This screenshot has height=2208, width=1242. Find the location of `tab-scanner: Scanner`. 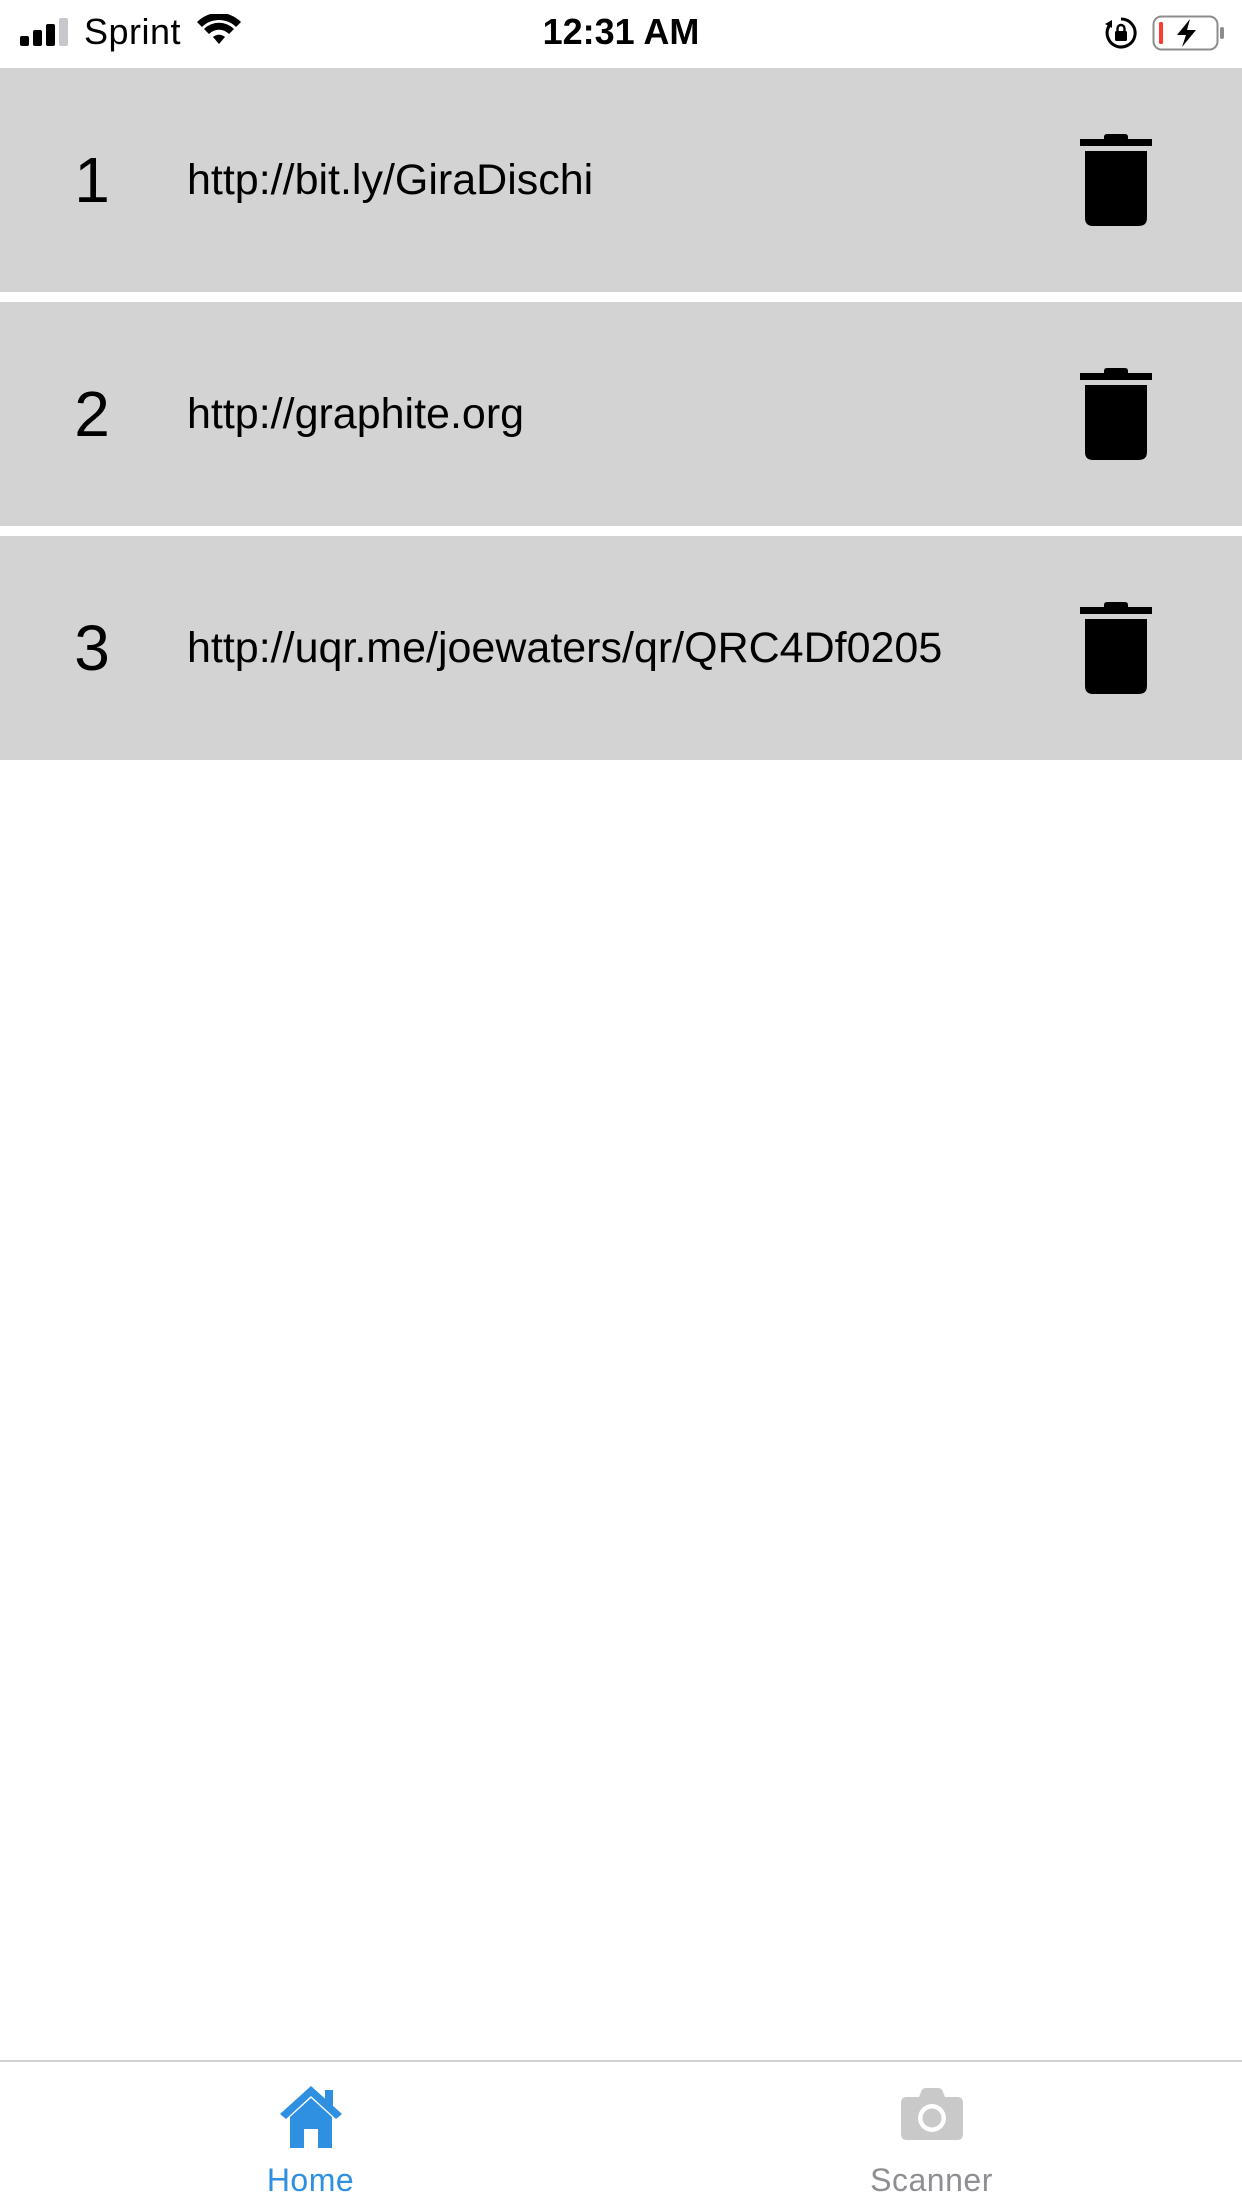

tab-scanner: Scanner is located at coordinates (931, 2135).